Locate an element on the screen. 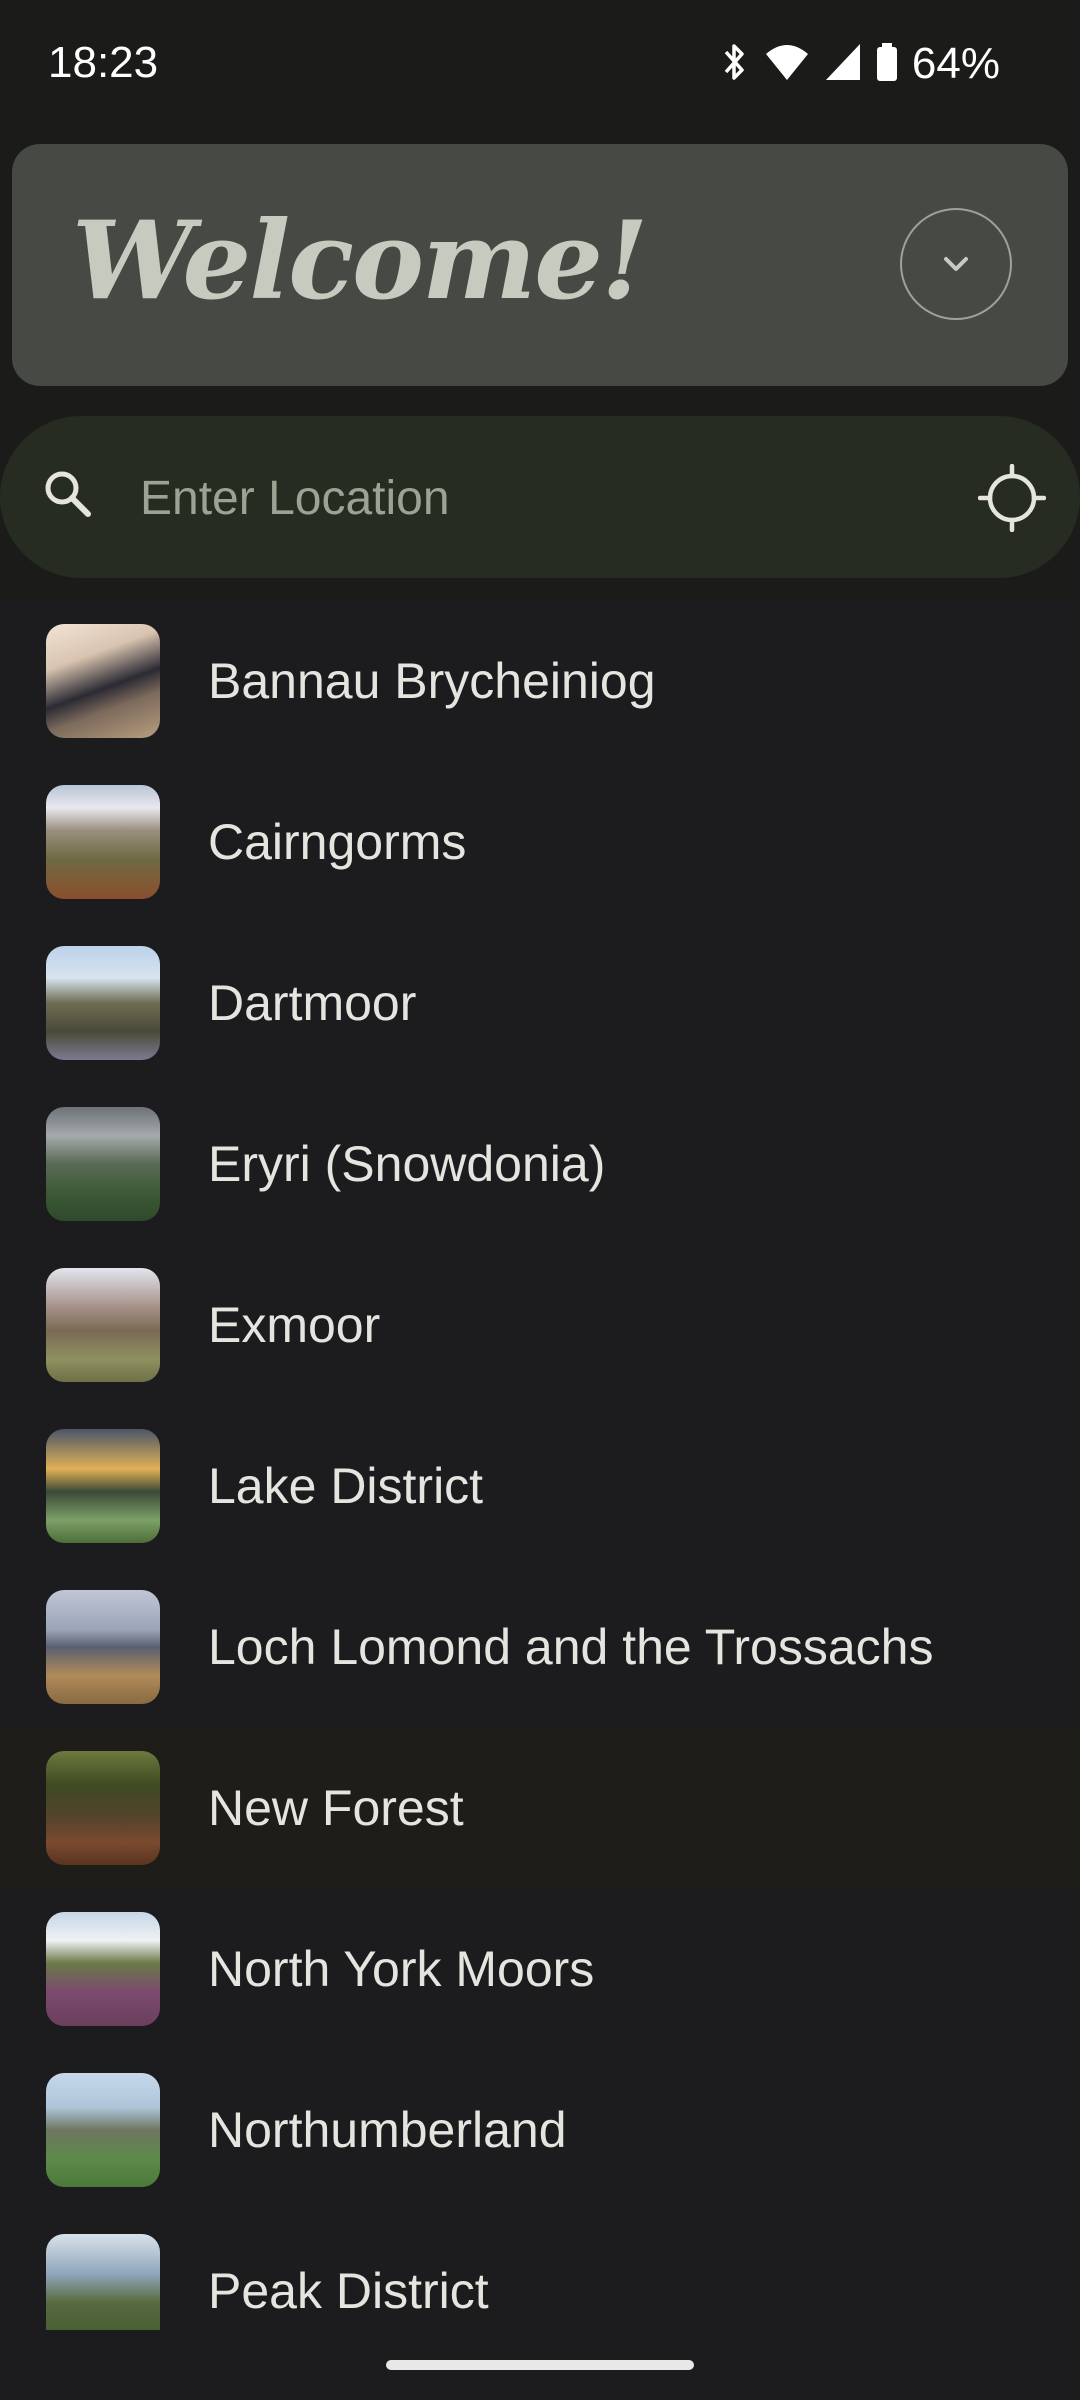 The height and width of the screenshot is (2400, 1080). search-bar is located at coordinates (540, 497).